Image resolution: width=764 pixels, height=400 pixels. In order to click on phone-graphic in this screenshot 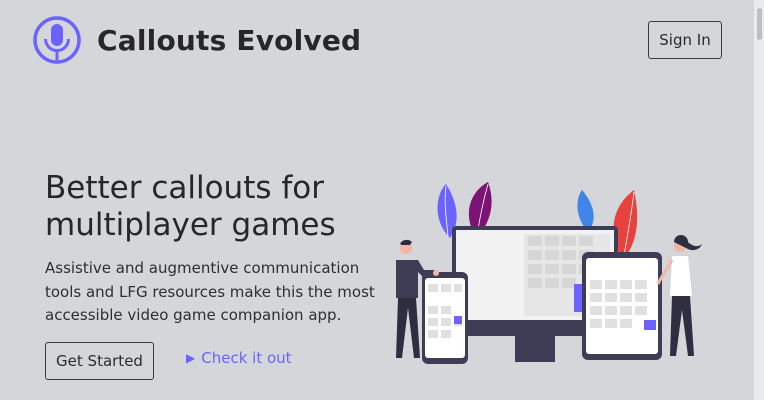, I will do `click(445, 318)`.